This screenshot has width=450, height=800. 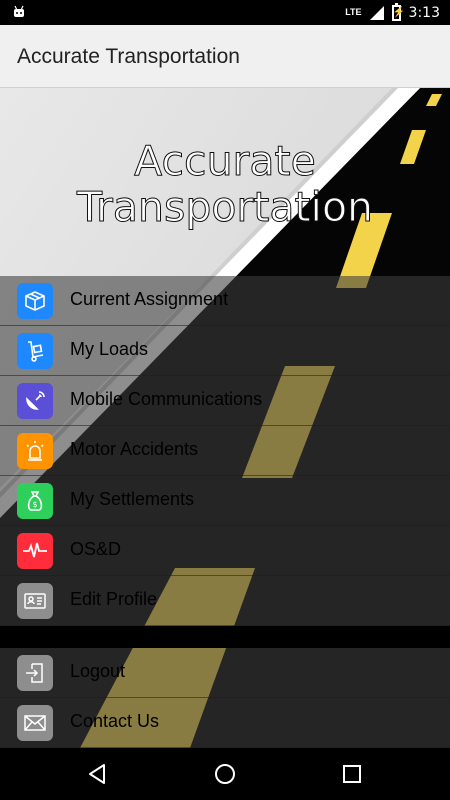 I want to click on id-card-icon, so click(x=35, y=601).